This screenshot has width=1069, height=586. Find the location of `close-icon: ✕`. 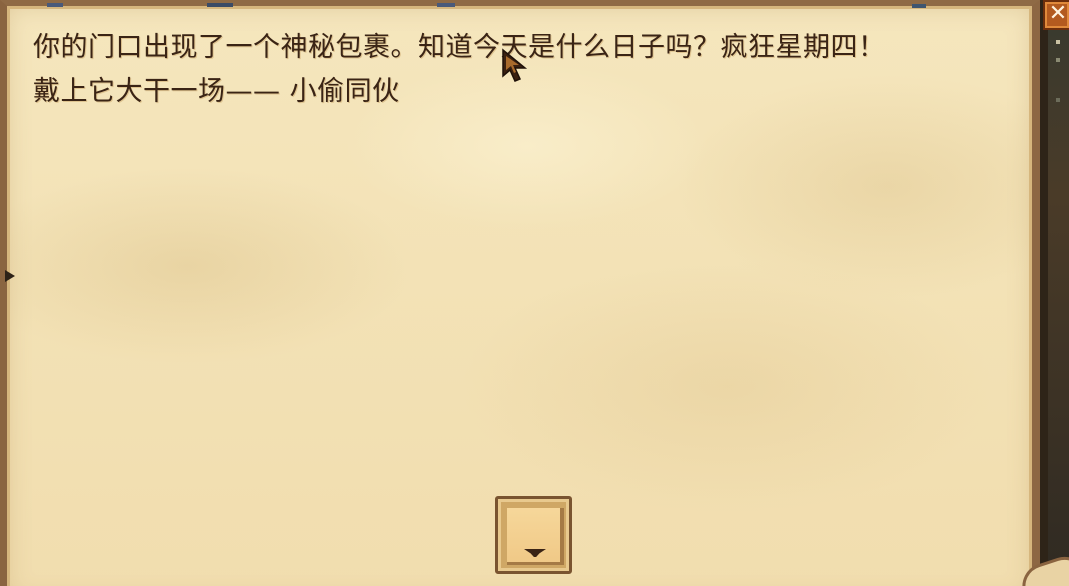

close-icon: ✕ is located at coordinates (1058, 13).